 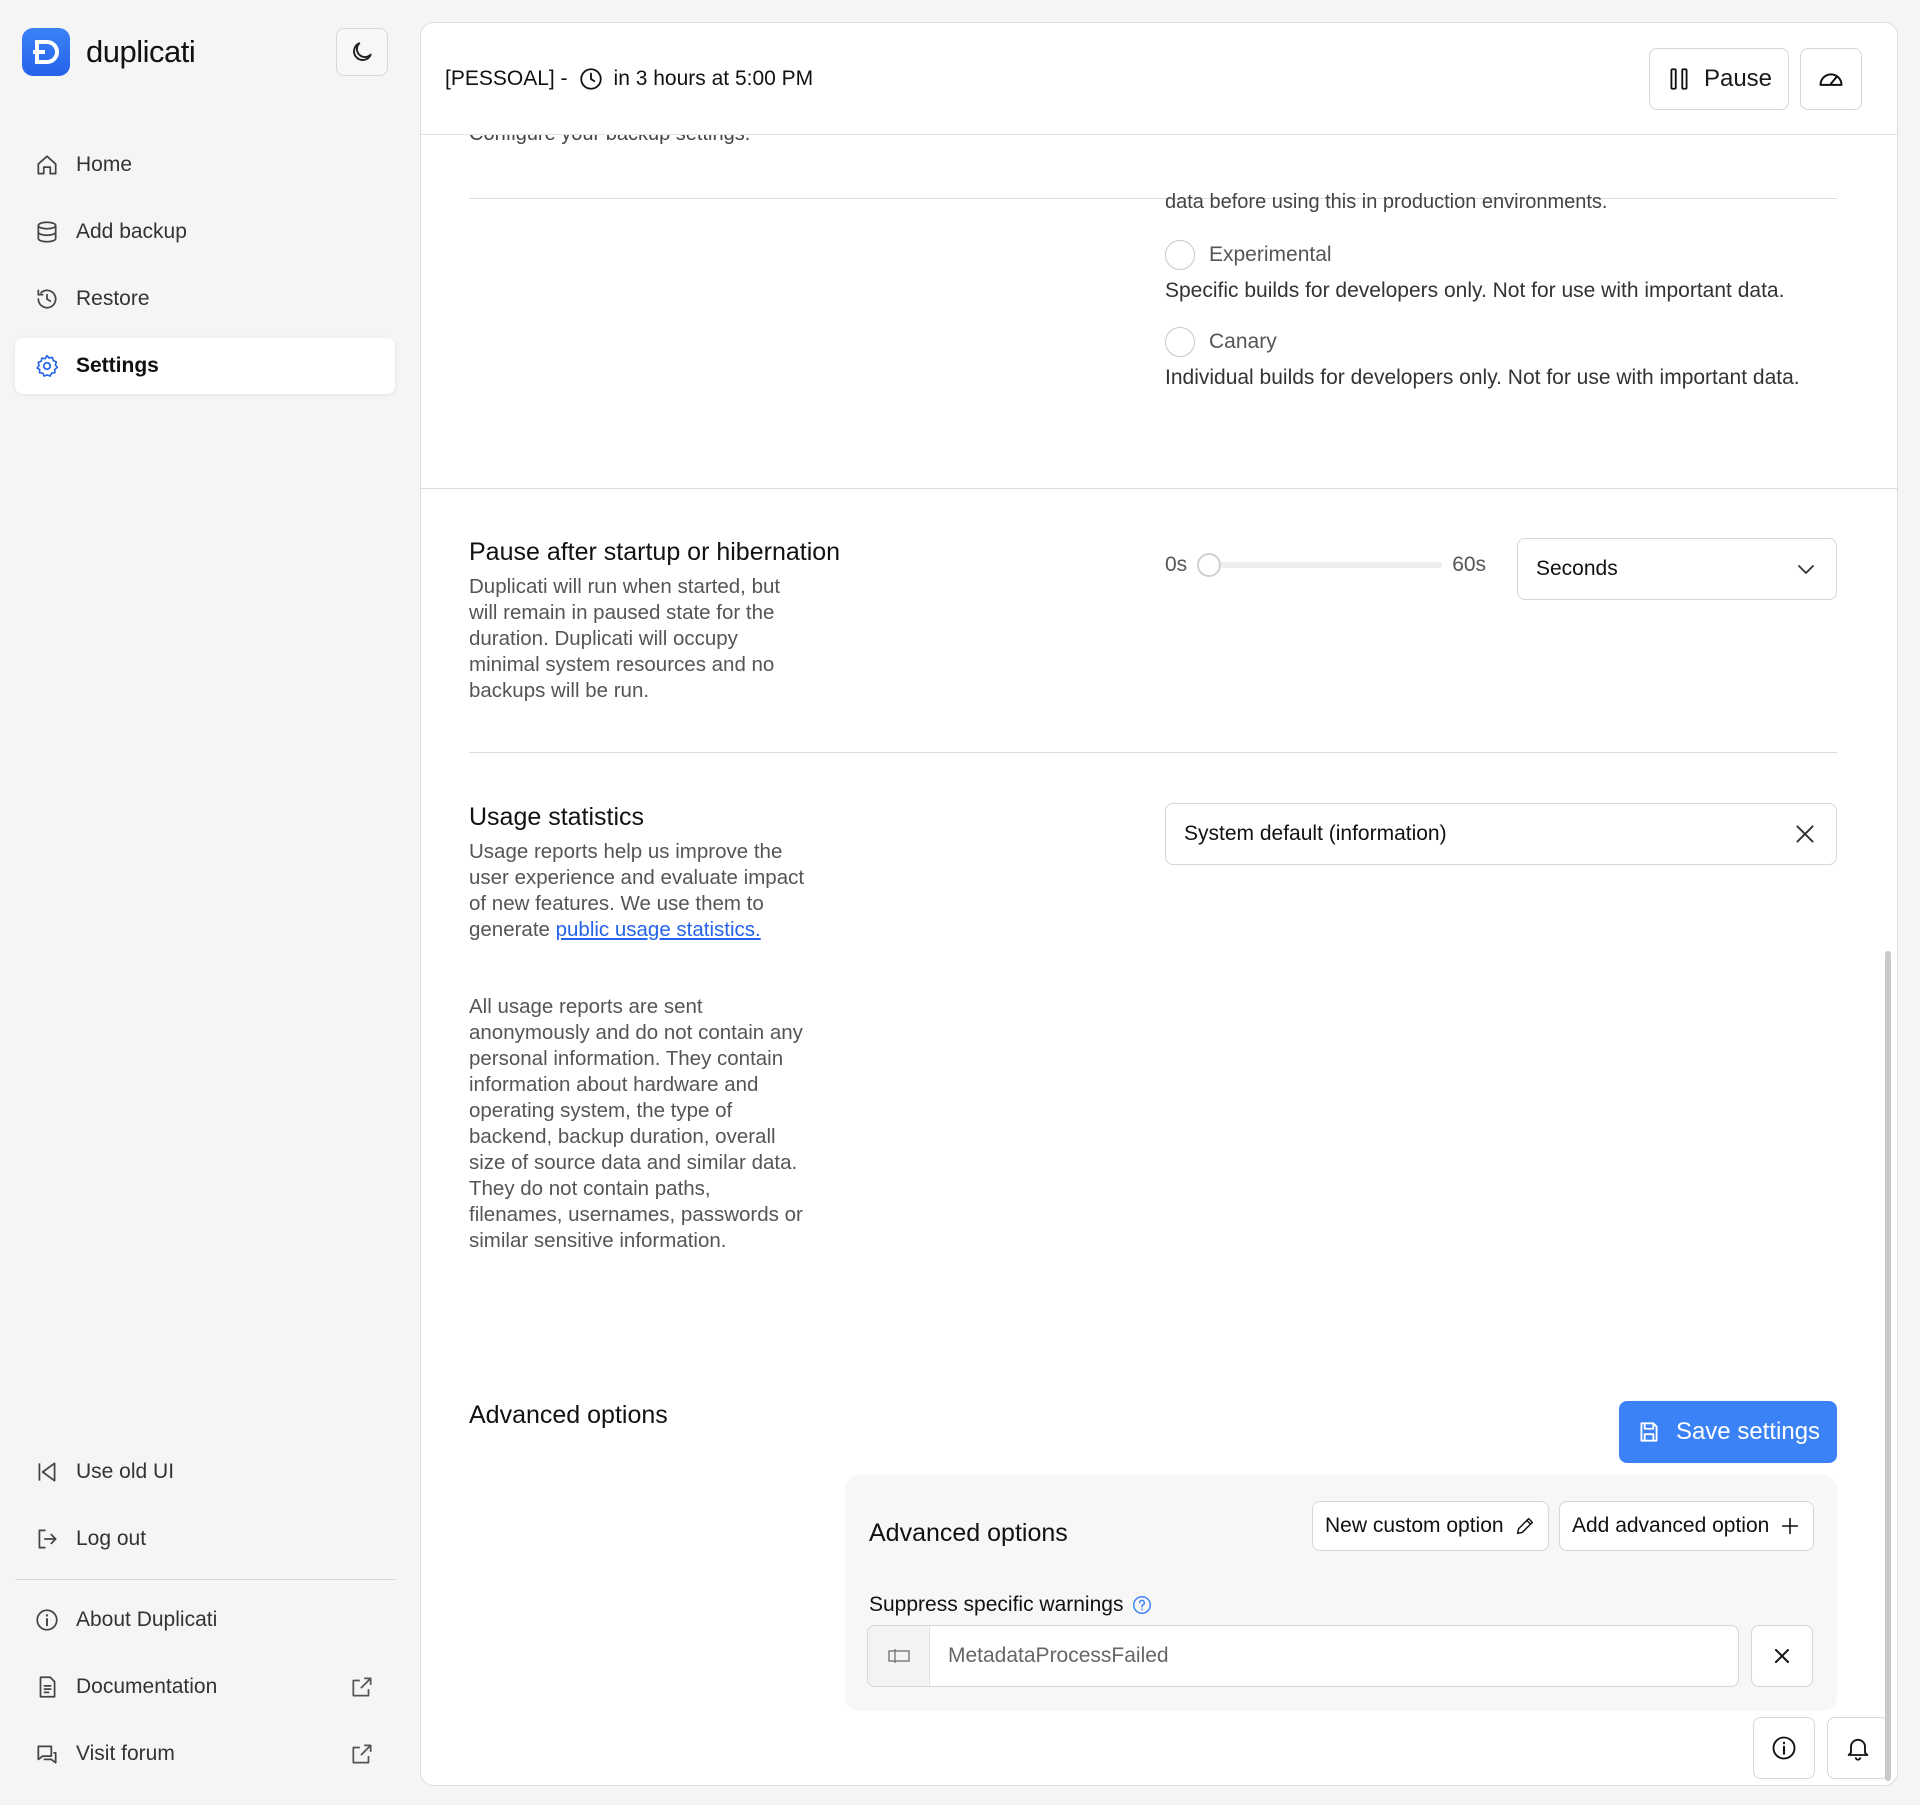 What do you see at coordinates (968, 1533) in the screenshot?
I see `advanced-panel-title: Advanced options` at bounding box center [968, 1533].